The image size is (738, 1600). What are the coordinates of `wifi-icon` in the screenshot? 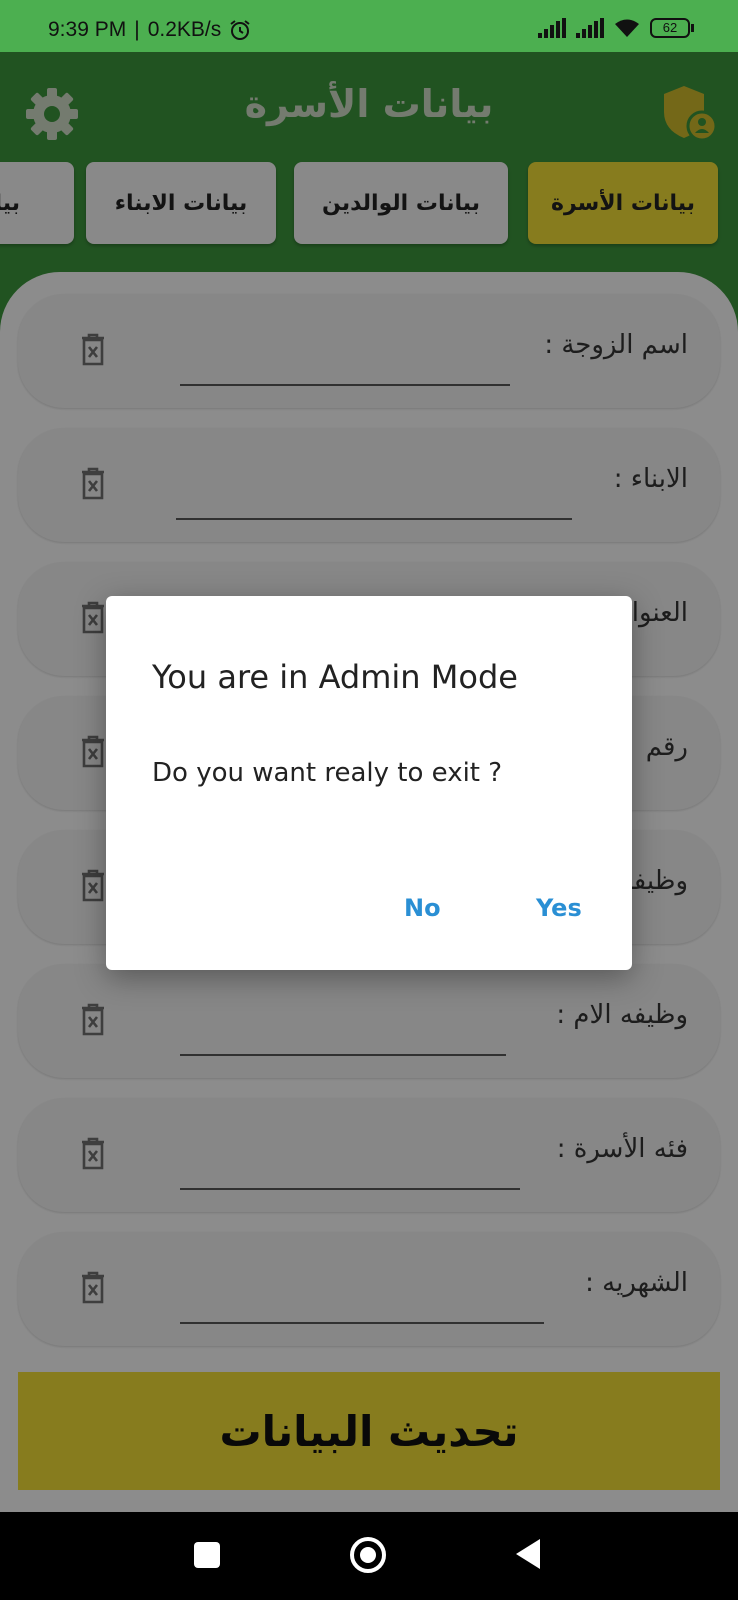 It's located at (627, 28).